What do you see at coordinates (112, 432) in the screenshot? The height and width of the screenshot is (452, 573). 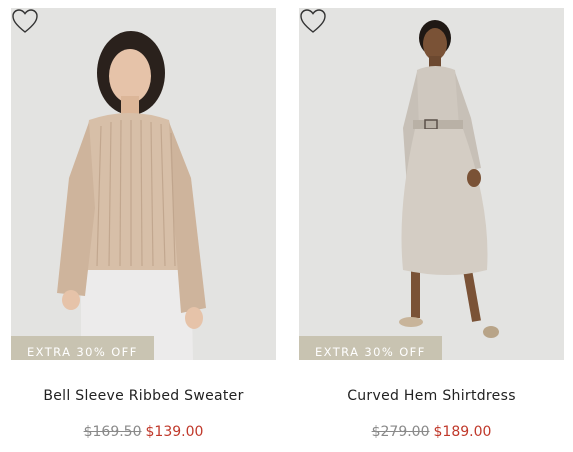 I see `original-price: $169.50` at bounding box center [112, 432].